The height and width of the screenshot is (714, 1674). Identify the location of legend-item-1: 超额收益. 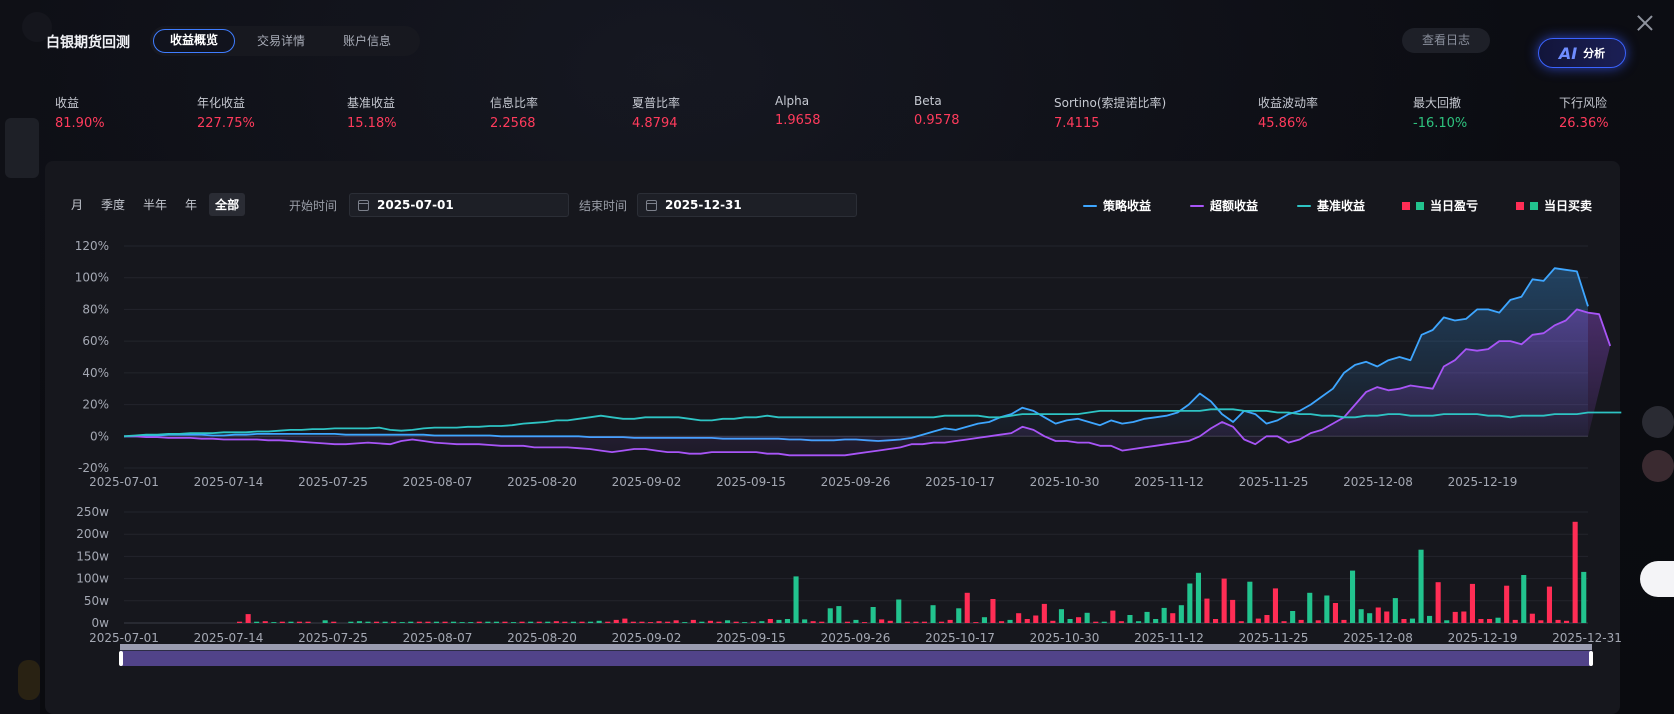
(1224, 205).